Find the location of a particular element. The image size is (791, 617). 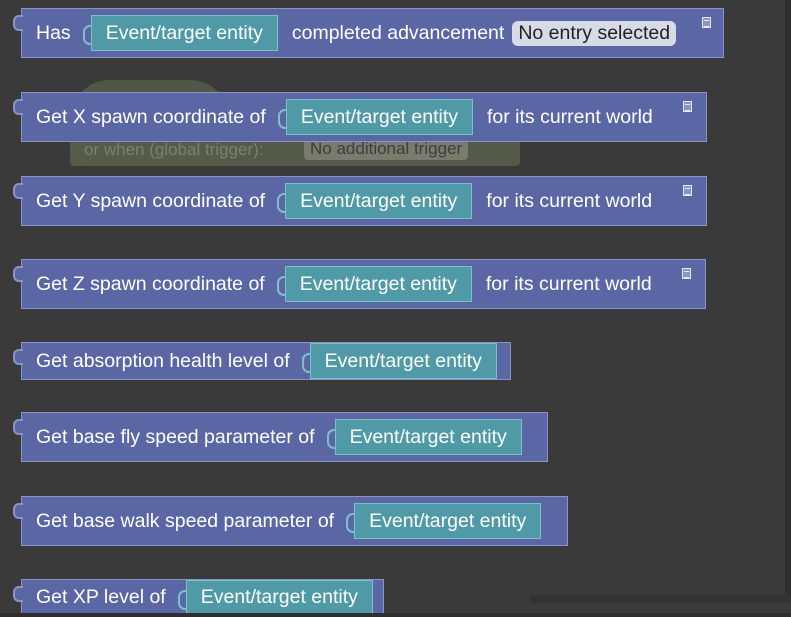

block-get-xp-level: Get XP level of Event/target entity is located at coordinates (198, 597).